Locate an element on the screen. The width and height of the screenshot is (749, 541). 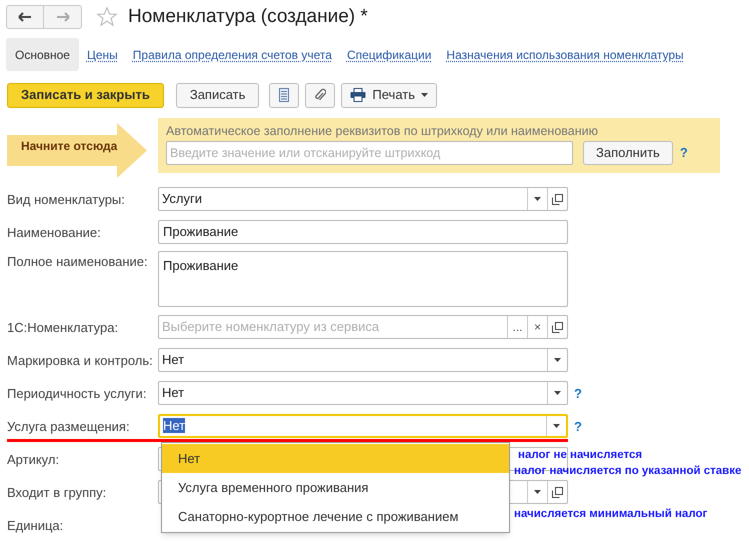
attach-button is located at coordinates (320, 95).